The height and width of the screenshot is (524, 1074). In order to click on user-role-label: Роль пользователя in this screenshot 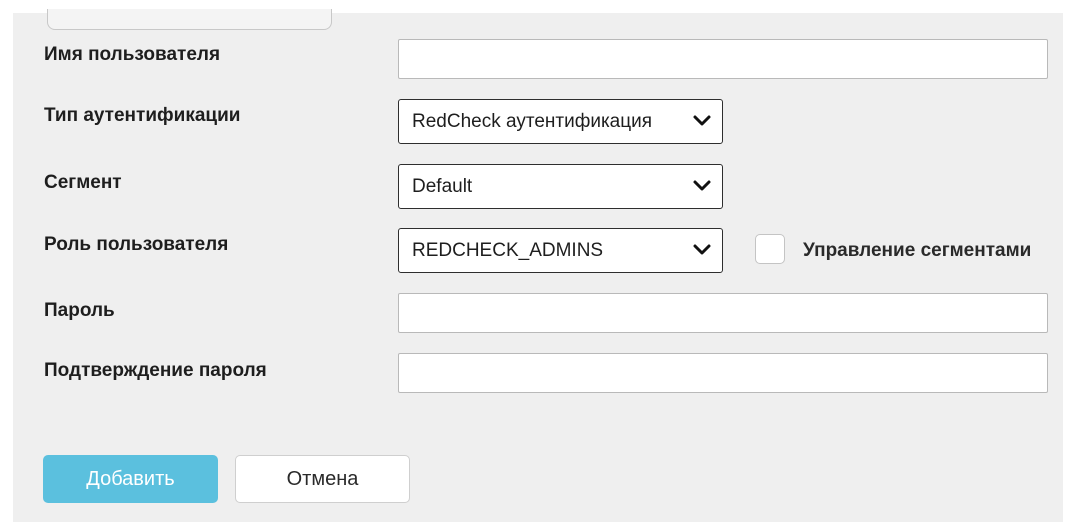, I will do `click(136, 244)`.